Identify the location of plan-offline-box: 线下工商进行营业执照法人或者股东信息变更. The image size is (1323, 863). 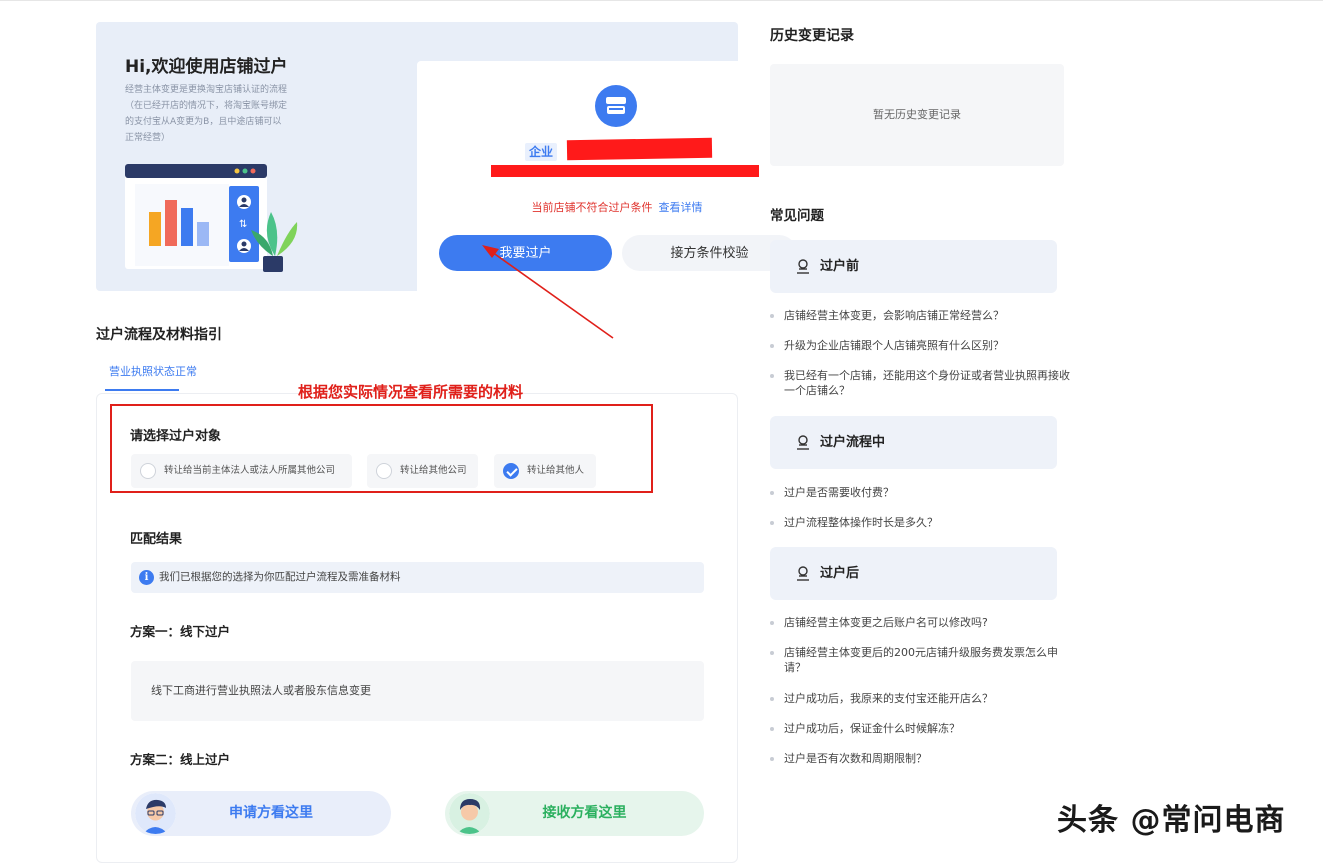
(417, 691).